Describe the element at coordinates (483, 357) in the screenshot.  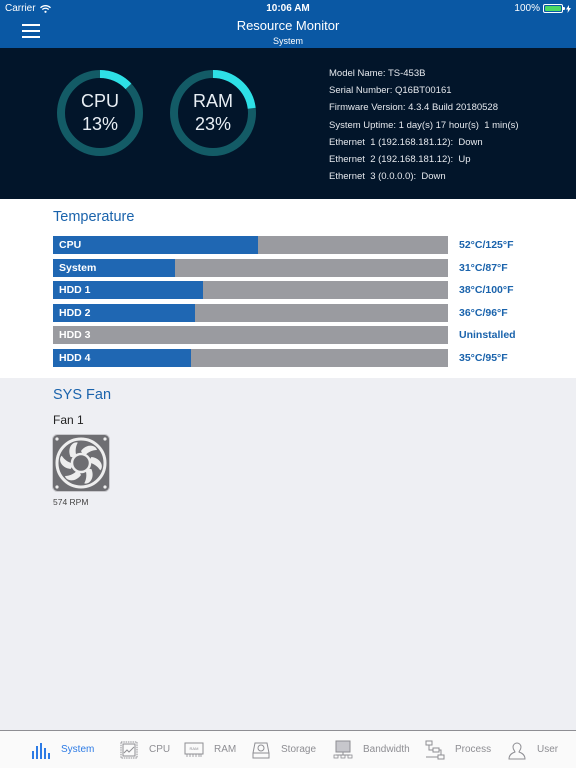
I see `temp-value: 35°C/95°F` at that location.